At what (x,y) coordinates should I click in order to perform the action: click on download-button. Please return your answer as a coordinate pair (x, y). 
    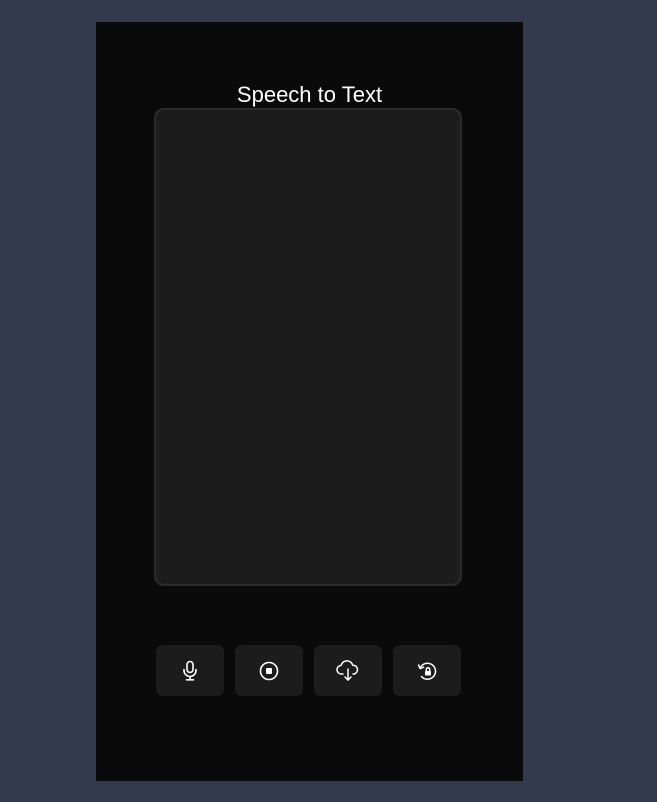
    Looking at the image, I should click on (348, 670).